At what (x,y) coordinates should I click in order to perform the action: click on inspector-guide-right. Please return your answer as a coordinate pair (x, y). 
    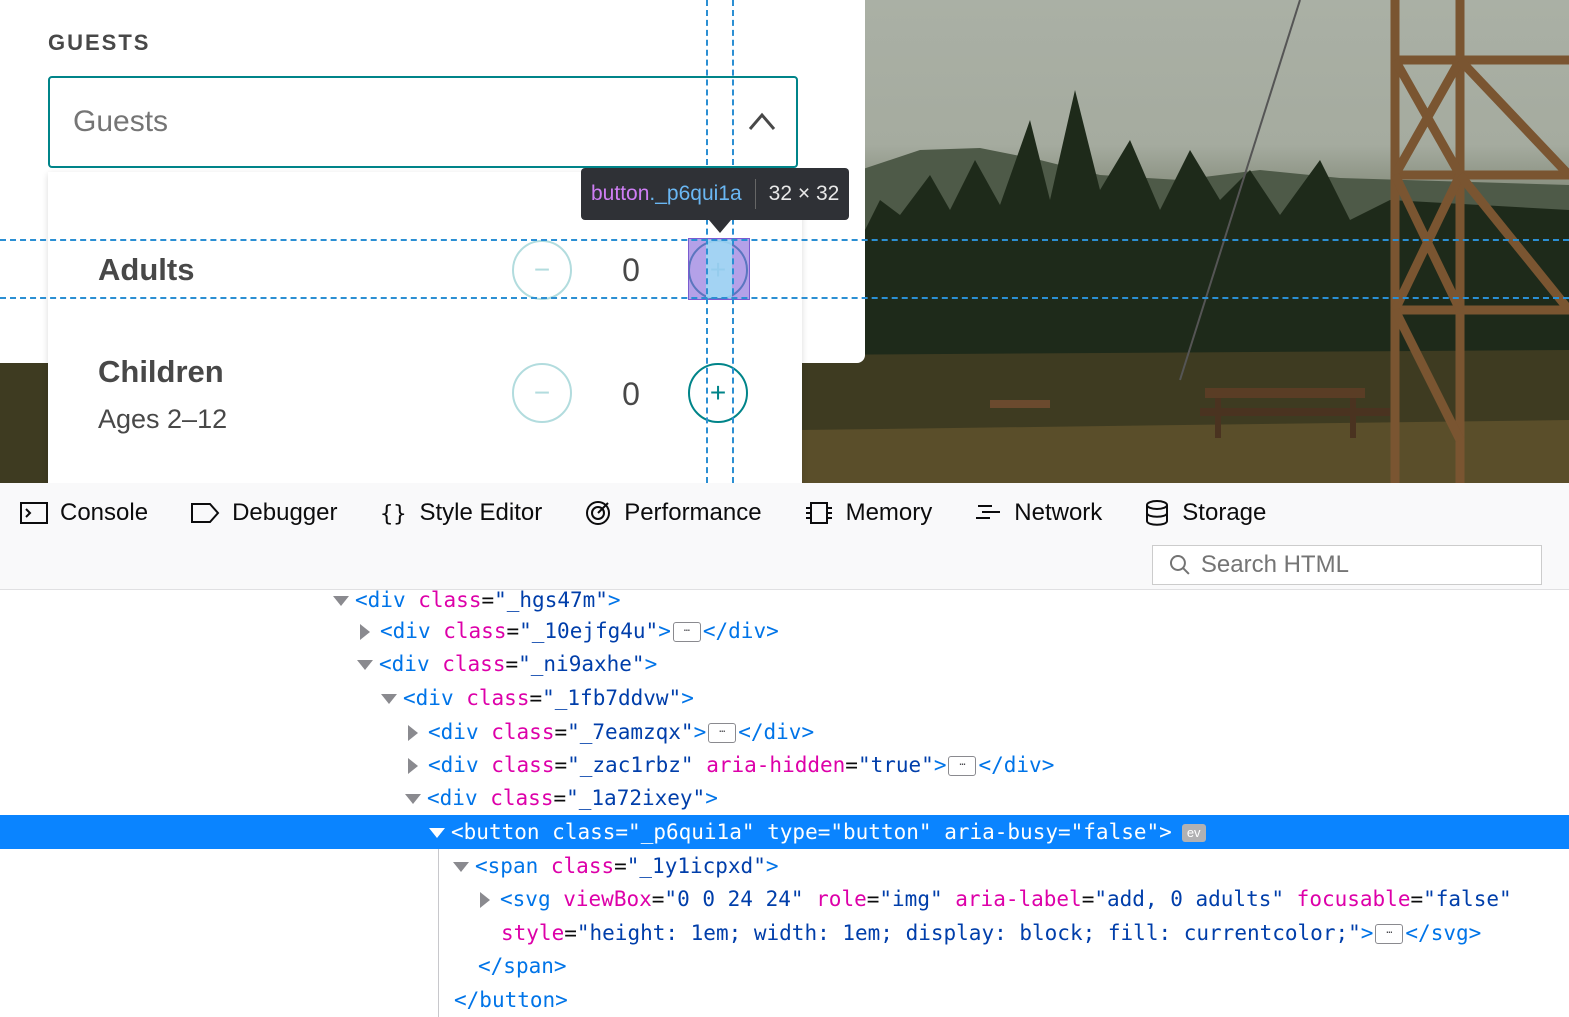
    Looking at the image, I should click on (733, 241).